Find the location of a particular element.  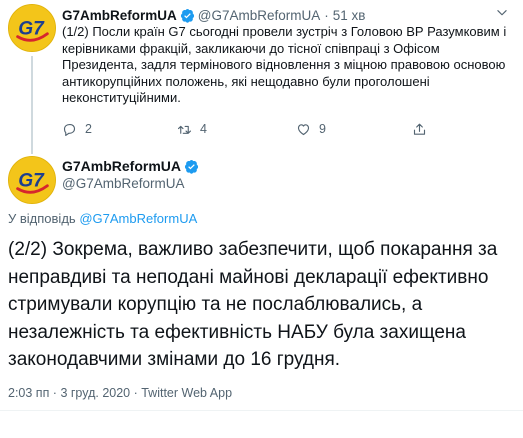

replying-to: У відповідь @G7AmbReformUA is located at coordinates (102, 218).